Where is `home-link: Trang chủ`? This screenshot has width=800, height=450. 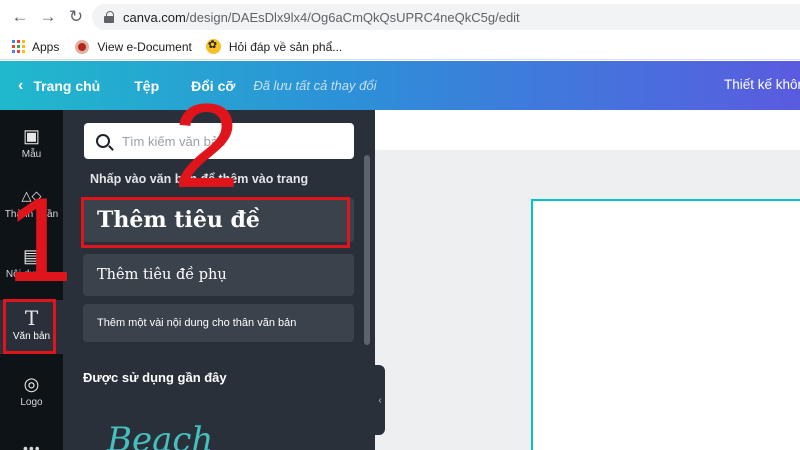 home-link: Trang chủ is located at coordinates (66, 86).